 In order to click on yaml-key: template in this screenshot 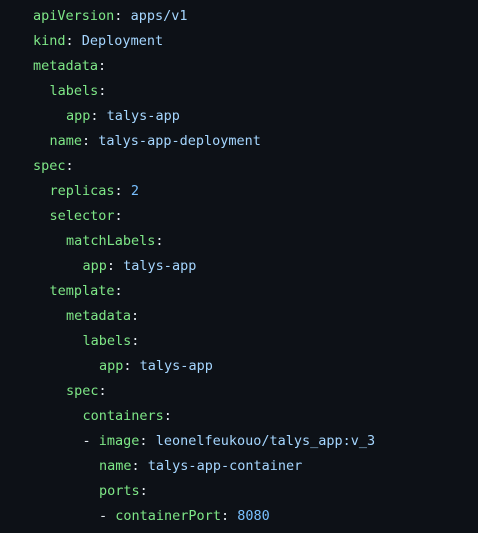, I will do `click(82, 291)`.